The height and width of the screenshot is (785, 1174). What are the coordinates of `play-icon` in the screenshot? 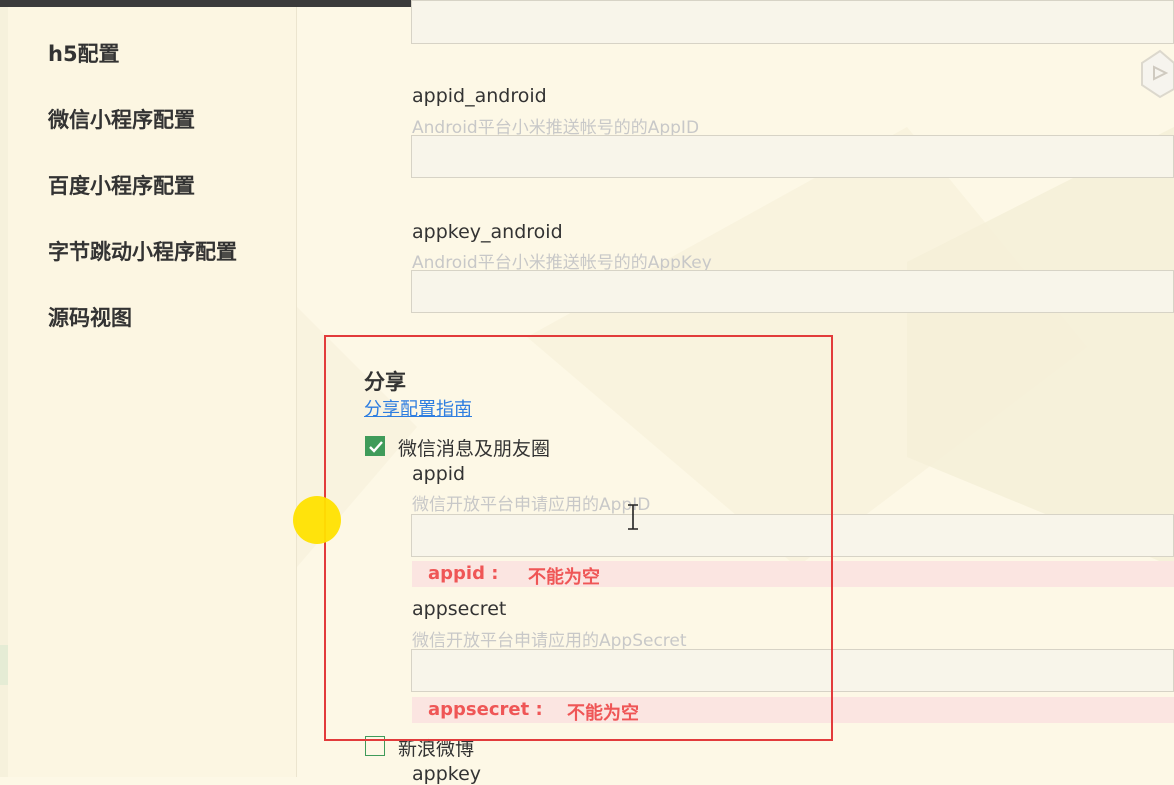 It's located at (1156, 72).